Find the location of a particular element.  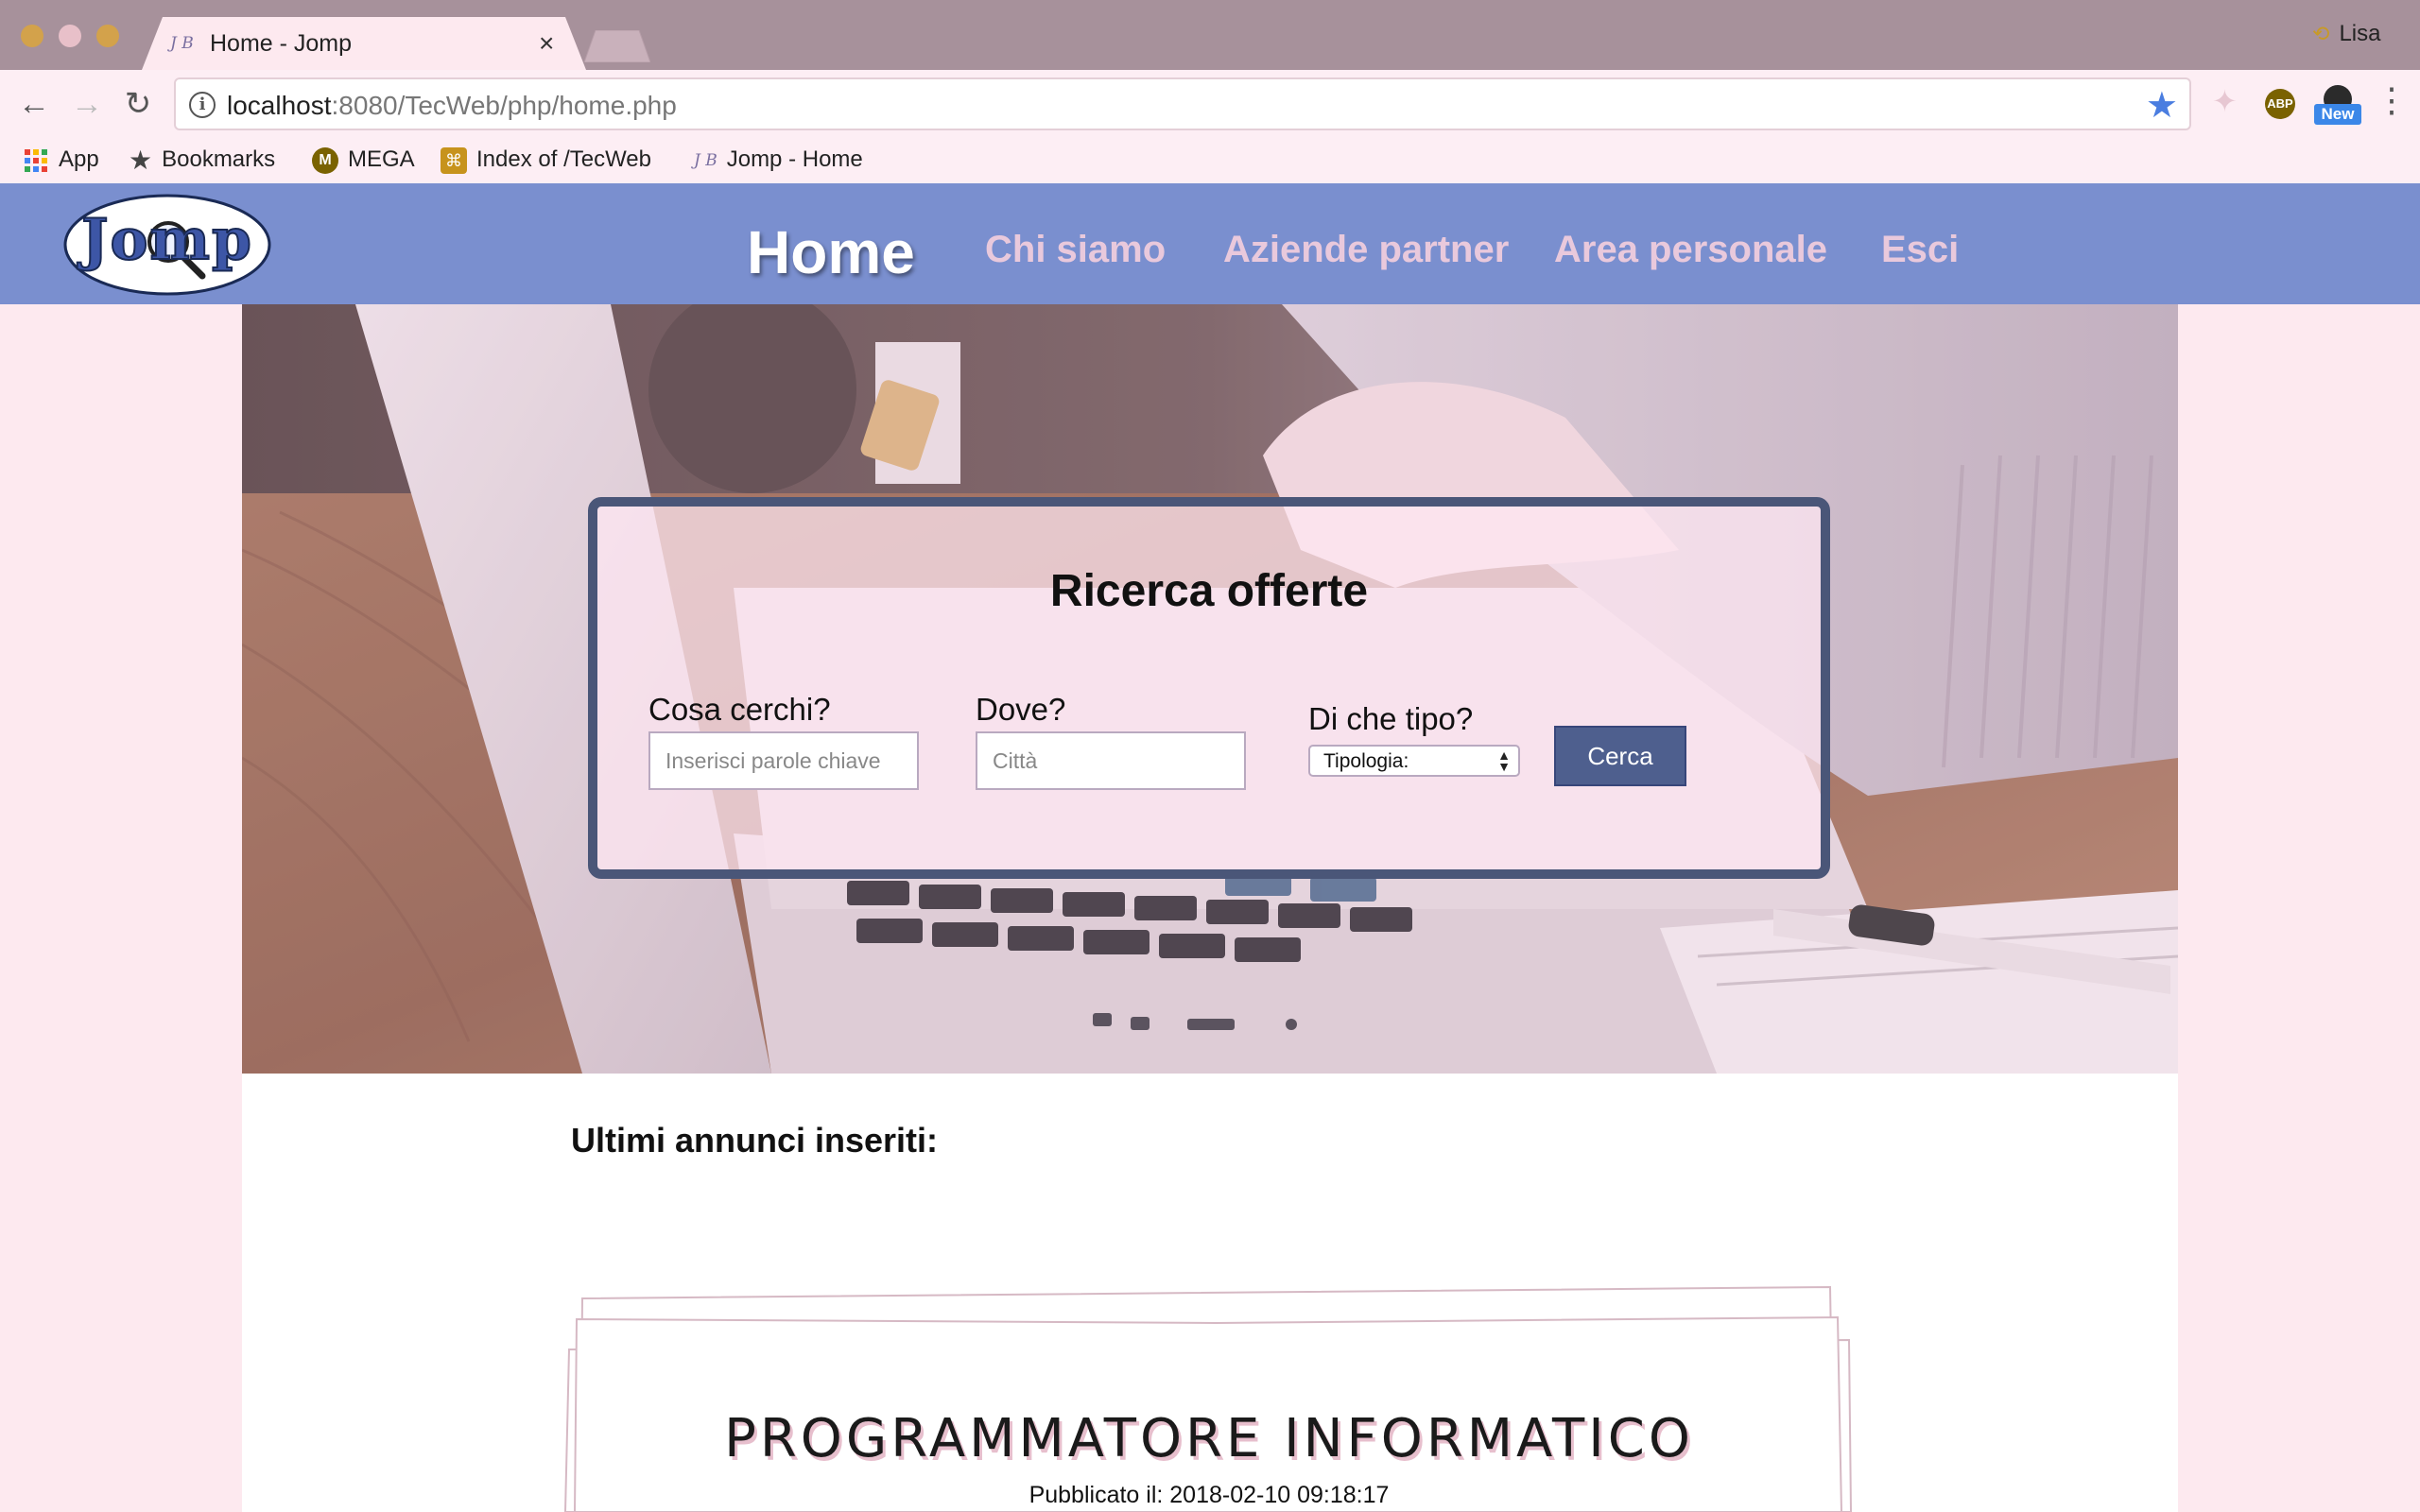

logo-text: Jomp is located at coordinates (165, 240).